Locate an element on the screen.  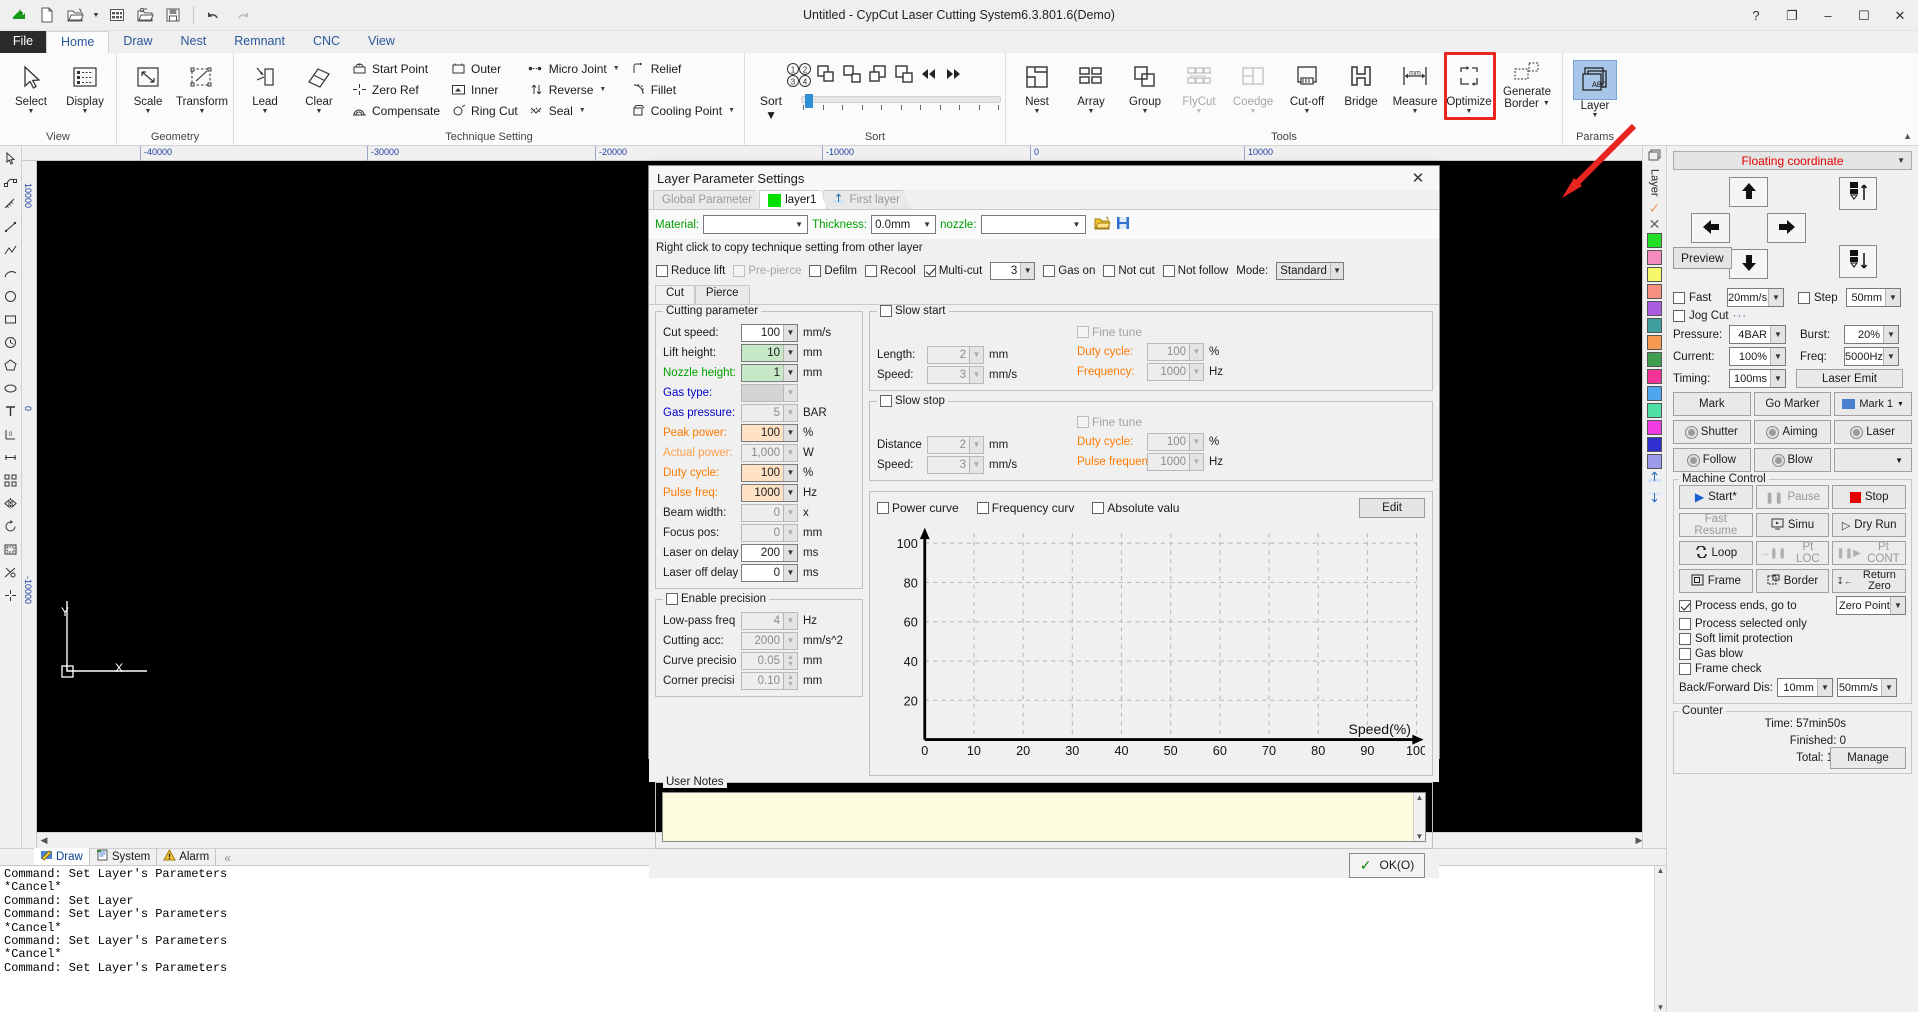
absolute-value-checkbox-row: Absolute valu is located at coordinates (1135, 508).